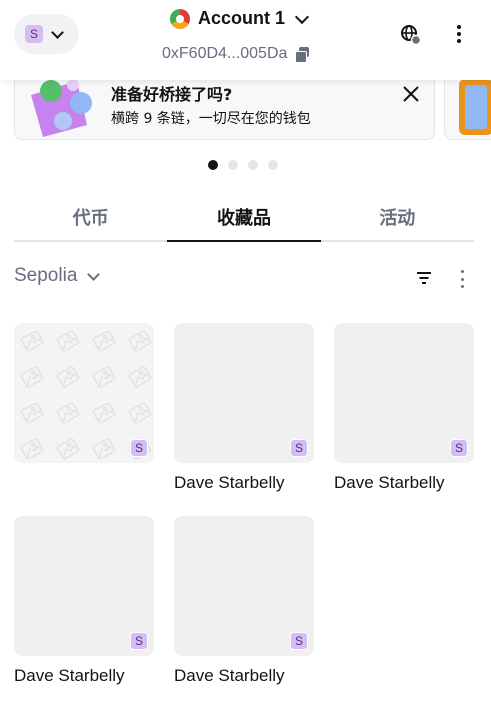 The width and height of the screenshot is (491, 717). I want to click on connected-sites-icon, so click(410, 34).